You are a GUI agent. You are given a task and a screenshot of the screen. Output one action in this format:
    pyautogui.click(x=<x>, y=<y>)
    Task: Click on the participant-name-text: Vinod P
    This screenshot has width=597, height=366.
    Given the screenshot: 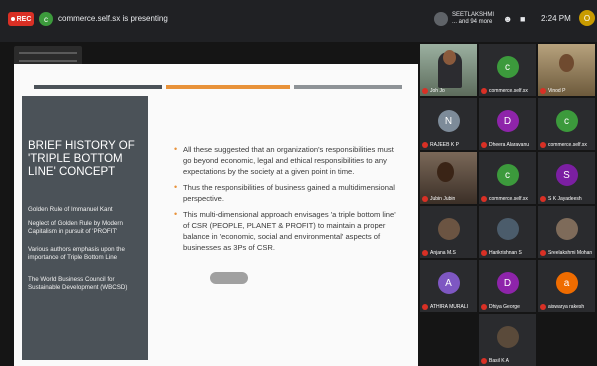 What is the action you would take?
    pyautogui.click(x=557, y=91)
    